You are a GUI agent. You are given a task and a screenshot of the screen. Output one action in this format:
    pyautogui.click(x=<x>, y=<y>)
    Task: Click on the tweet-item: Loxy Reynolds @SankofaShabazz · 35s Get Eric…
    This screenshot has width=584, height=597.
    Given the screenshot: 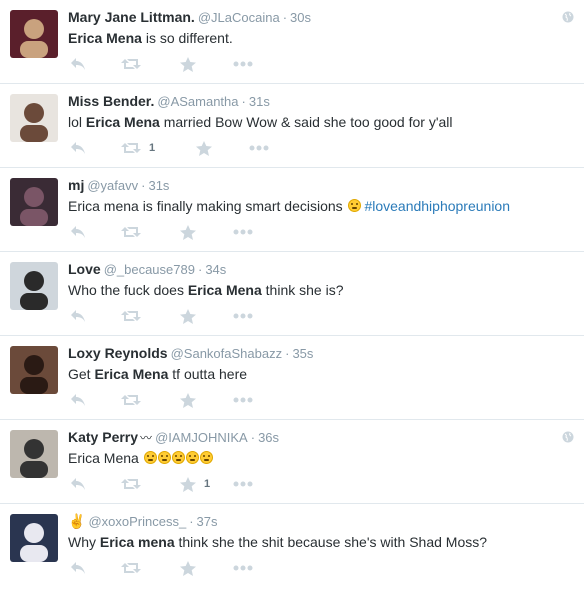 What is the action you would take?
    pyautogui.click(x=292, y=378)
    